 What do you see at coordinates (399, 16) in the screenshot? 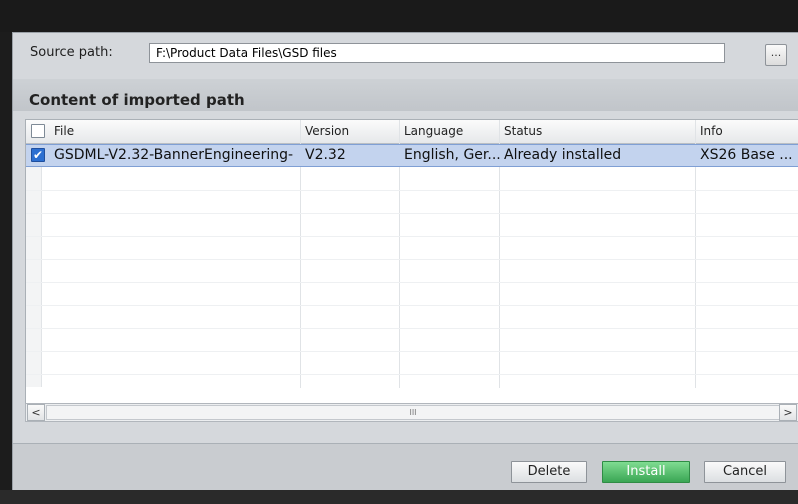
I see `window-titlebar` at bounding box center [399, 16].